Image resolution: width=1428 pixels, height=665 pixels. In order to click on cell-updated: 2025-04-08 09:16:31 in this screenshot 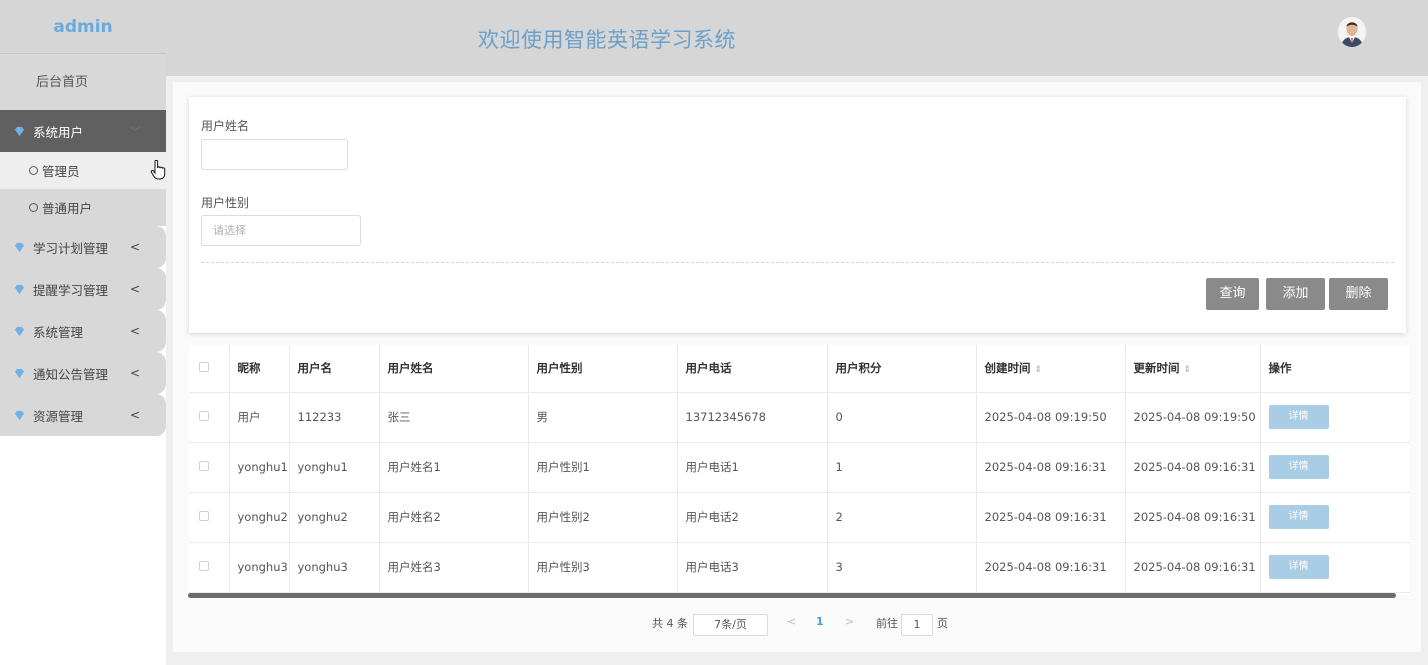, I will do `click(1193, 567)`.